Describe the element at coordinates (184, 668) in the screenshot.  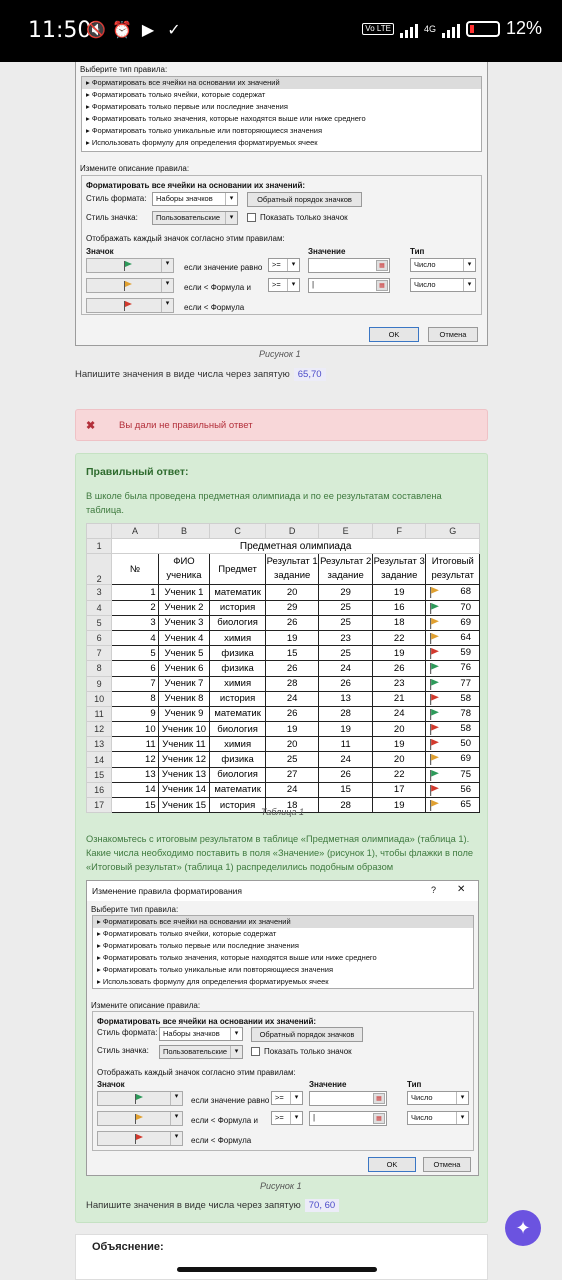
I see `table-cell: Ученик 6` at that location.